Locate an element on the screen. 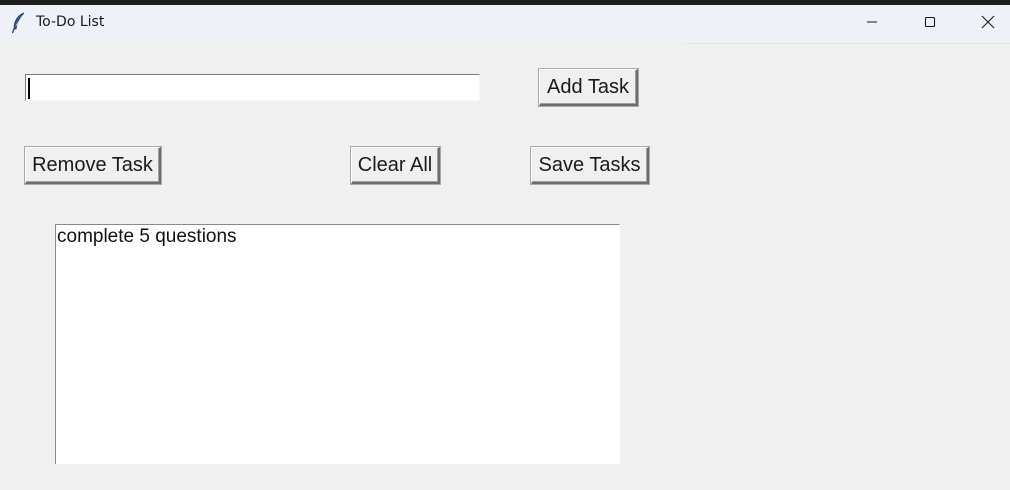 This screenshot has height=490, width=1010. maximize-icon is located at coordinates (930, 24).